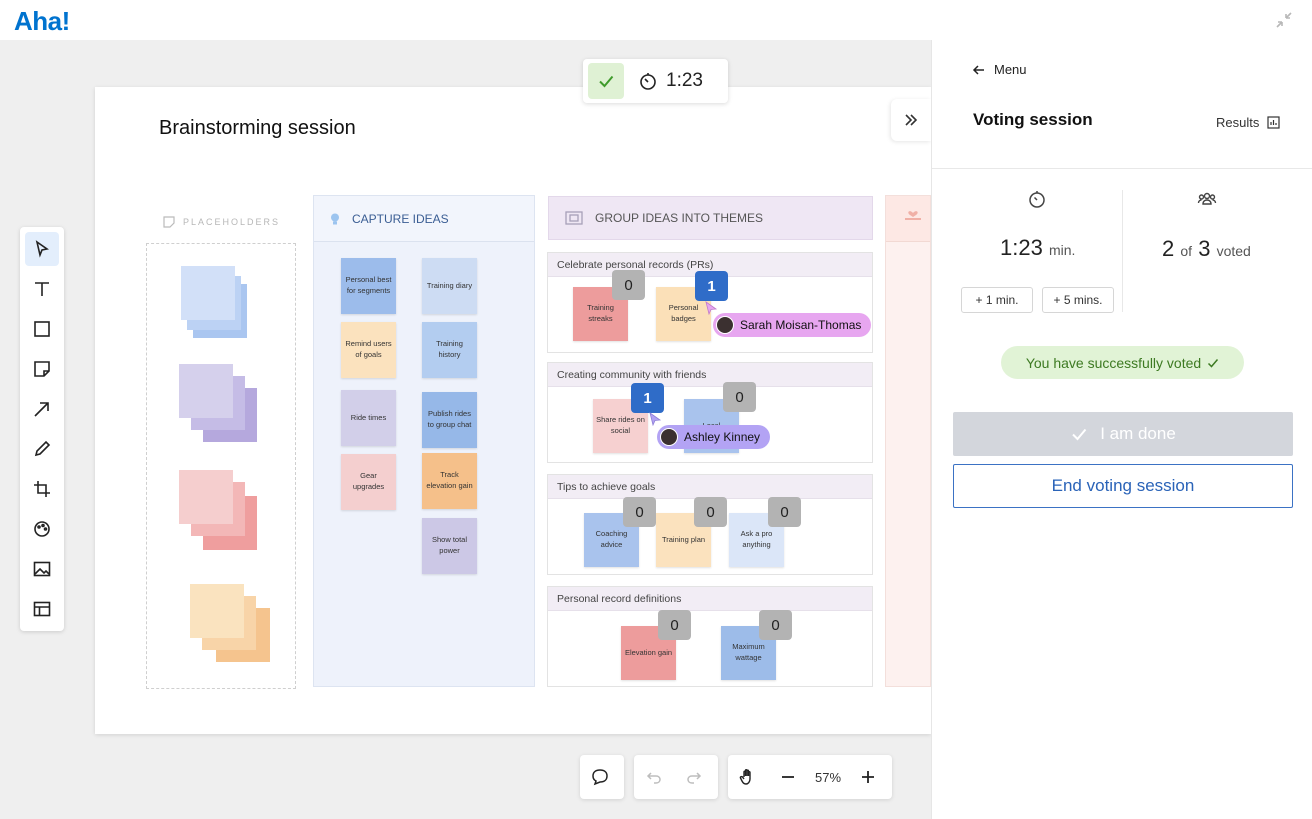 This screenshot has width=1312, height=819. What do you see at coordinates (684, 80) in the screenshot?
I see `timer-value: 1:23` at bounding box center [684, 80].